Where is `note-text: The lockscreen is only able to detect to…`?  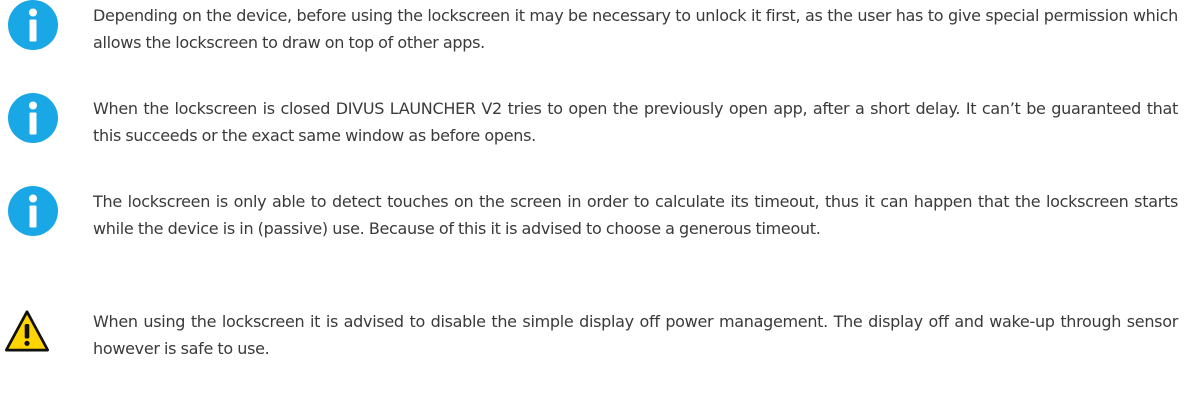 note-text: The lockscreen is only able to detect to… is located at coordinates (635, 215).